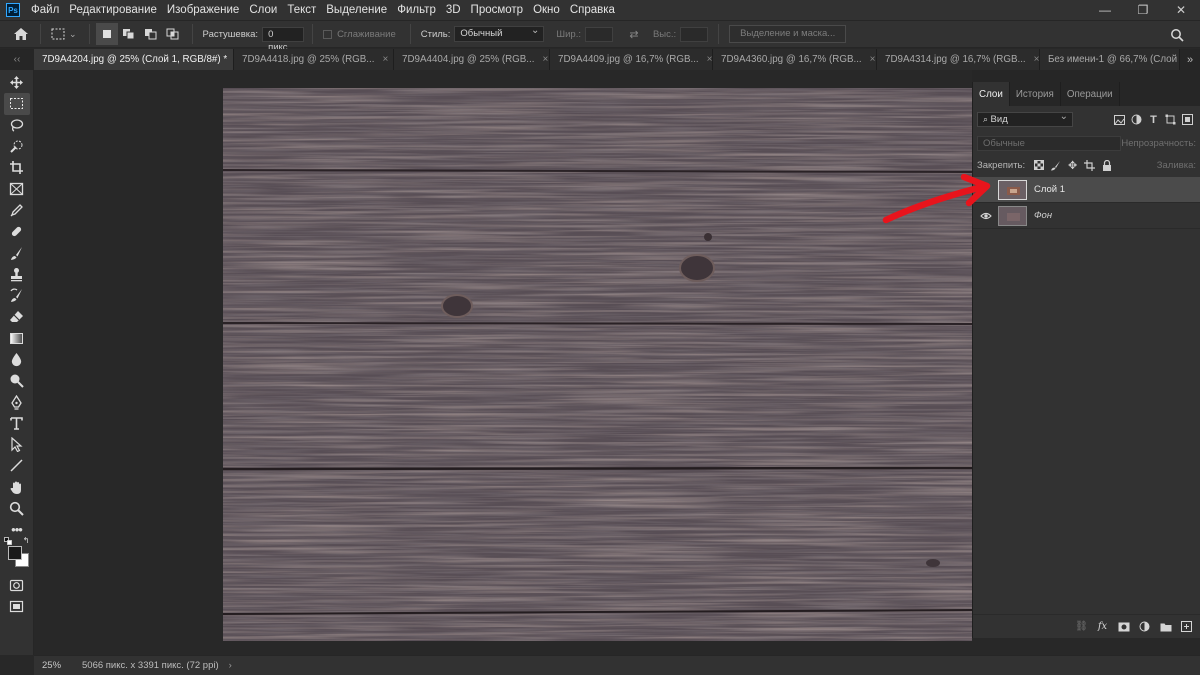  I want to click on tab-document-4: 7D9A4409.jpg @ 16,7% (RGB... ×, so click(631, 59).